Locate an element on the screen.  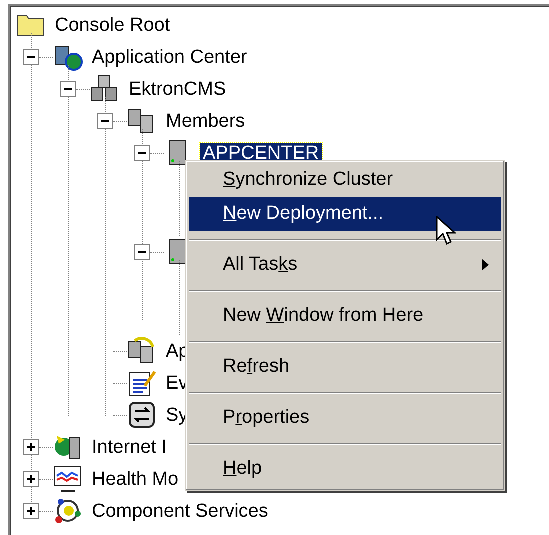
tree-item: Health Mo is located at coordinates (135, 479).